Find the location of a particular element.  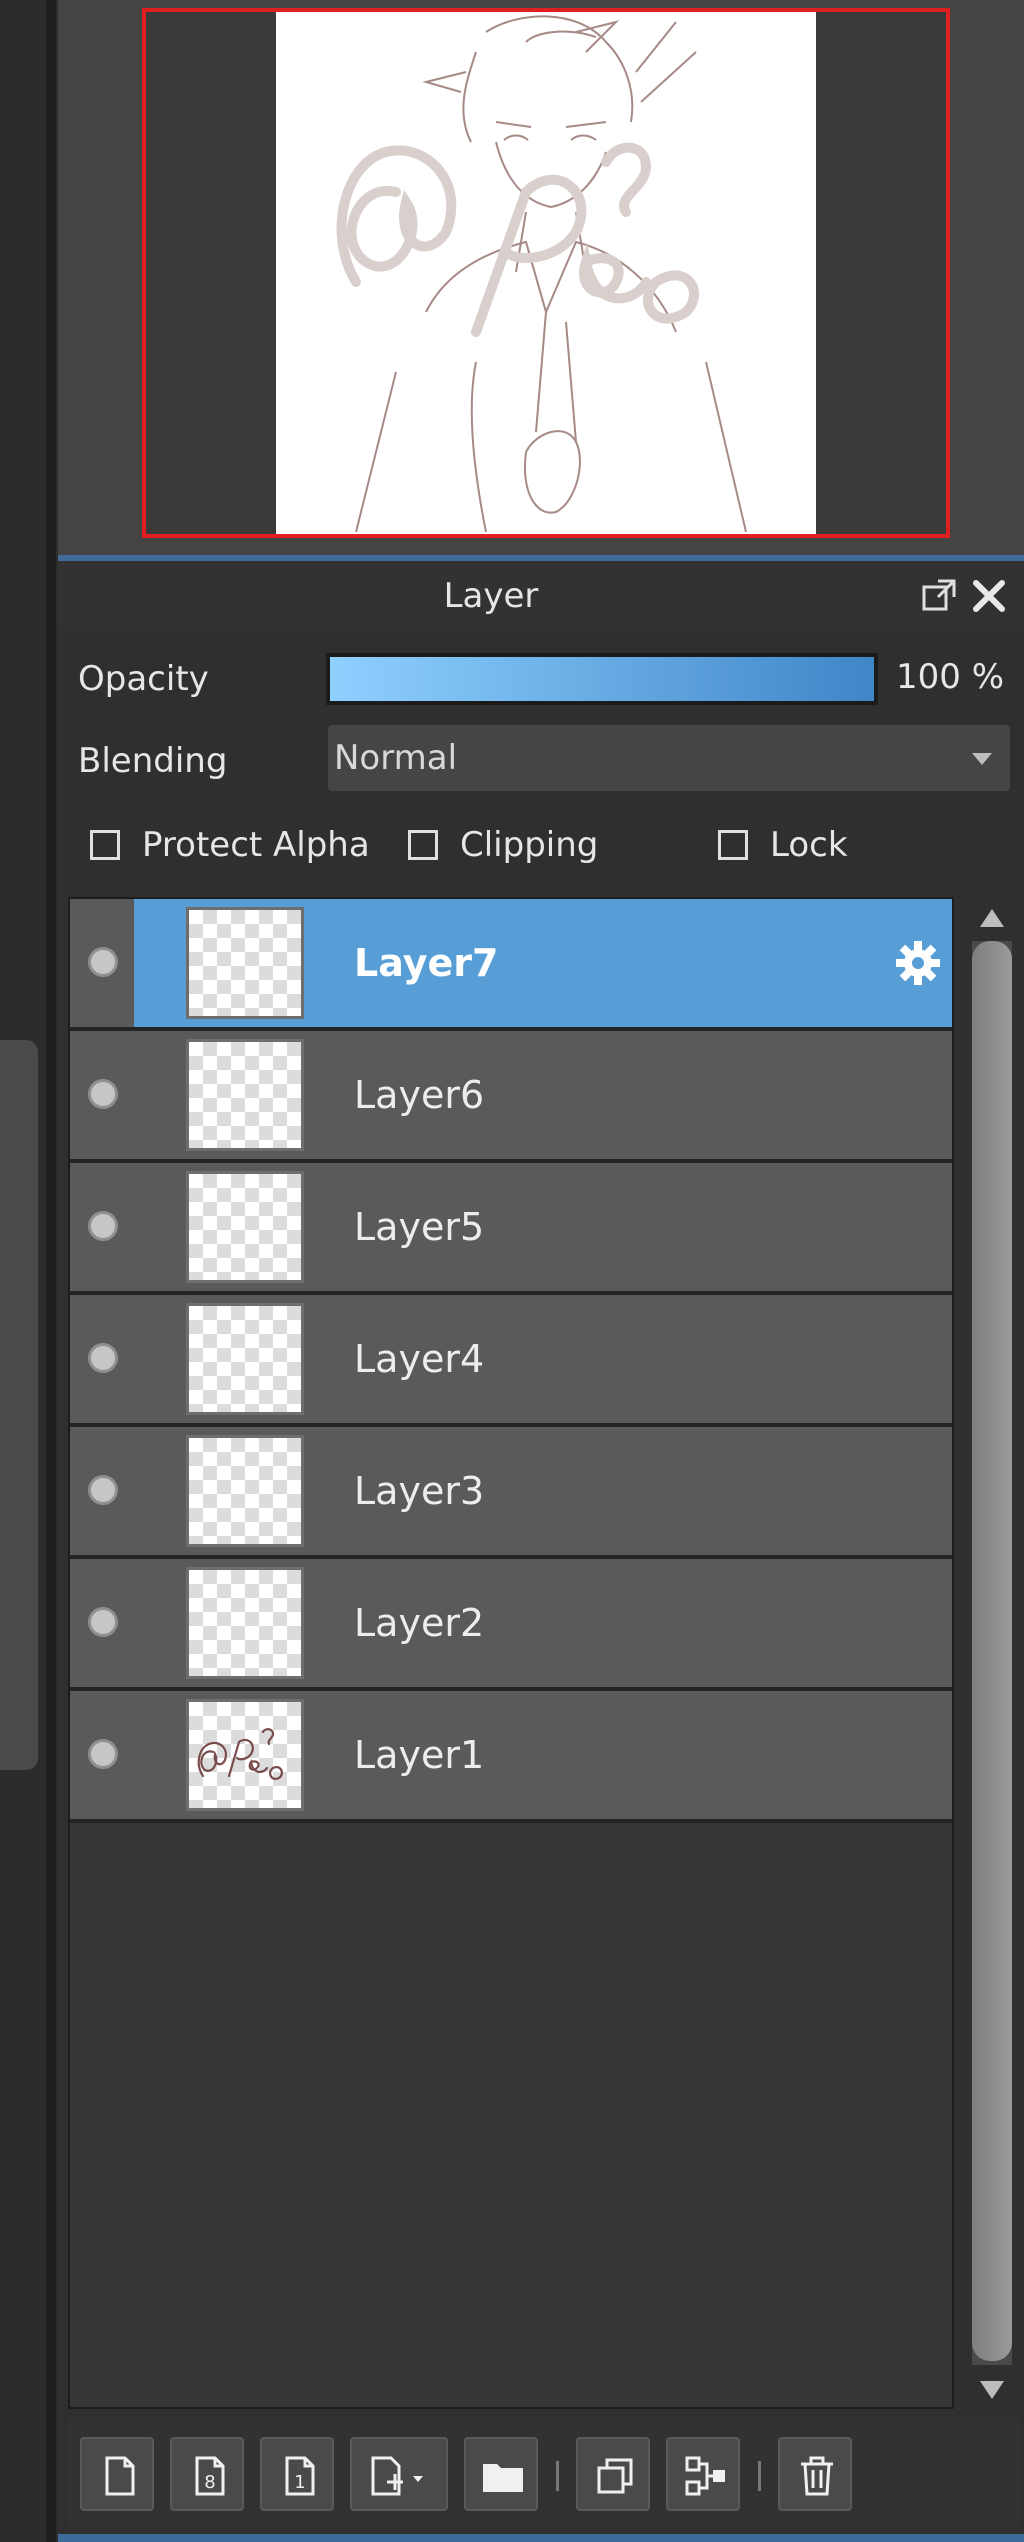

add-layer-menu-icon is located at coordinates (397, 2476).